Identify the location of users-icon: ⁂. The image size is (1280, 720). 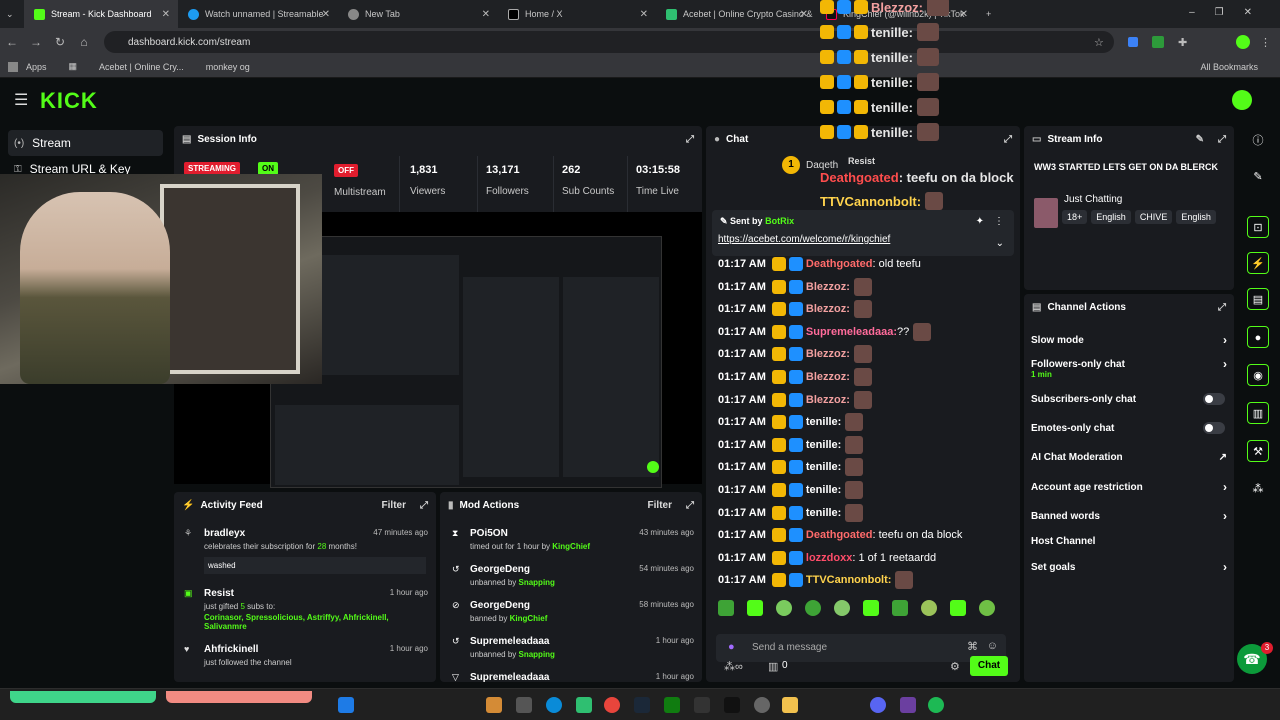
(1258, 489).